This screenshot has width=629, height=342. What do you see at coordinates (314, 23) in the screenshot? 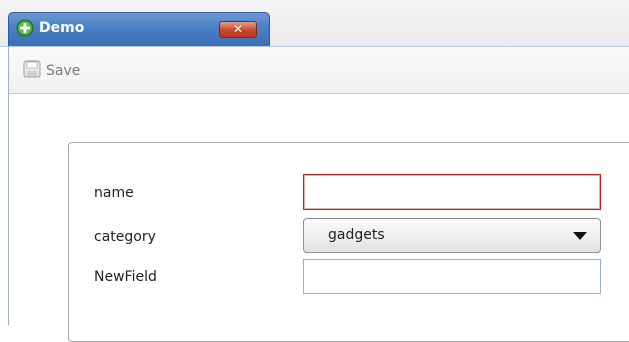
I see `tab-strip: Demo ✕` at bounding box center [314, 23].